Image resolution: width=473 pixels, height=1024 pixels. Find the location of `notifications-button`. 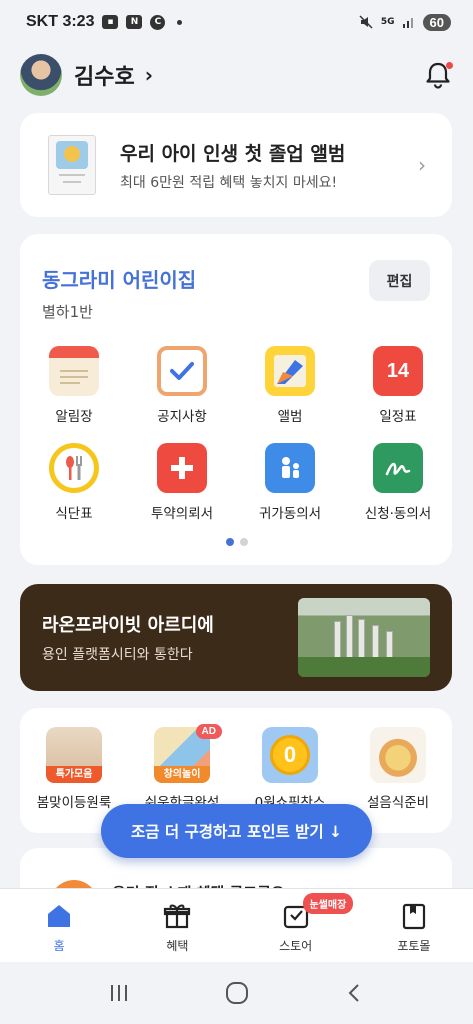

notifications-button is located at coordinates (438, 75).